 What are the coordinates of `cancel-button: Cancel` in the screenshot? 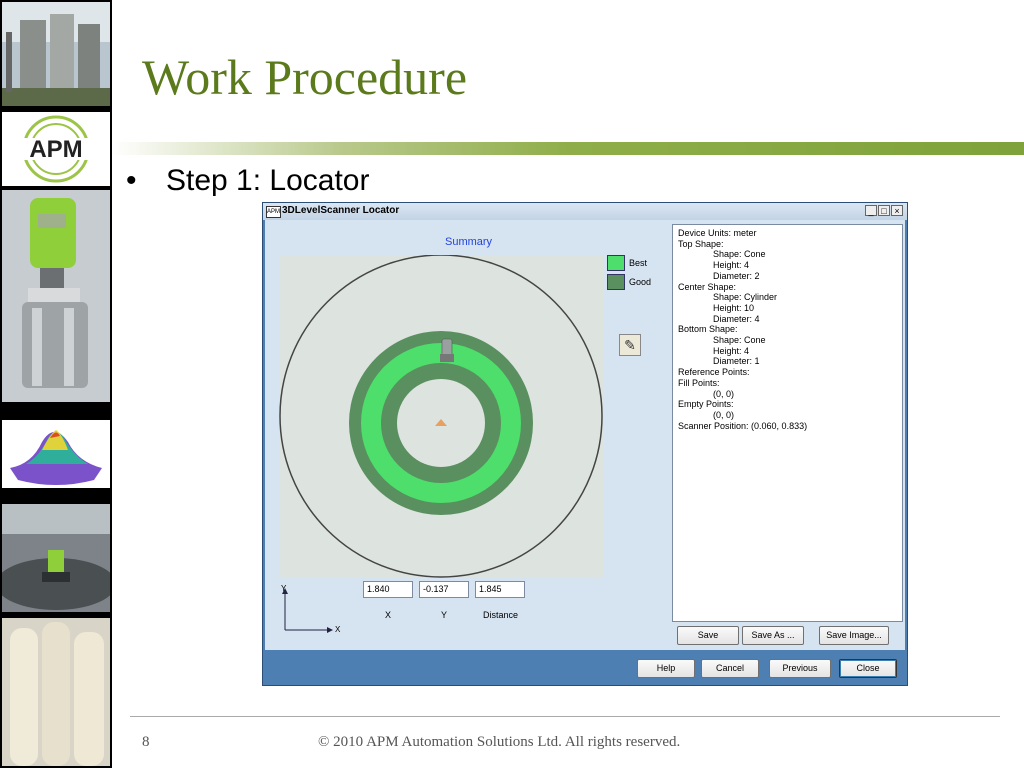 It's located at (730, 668).